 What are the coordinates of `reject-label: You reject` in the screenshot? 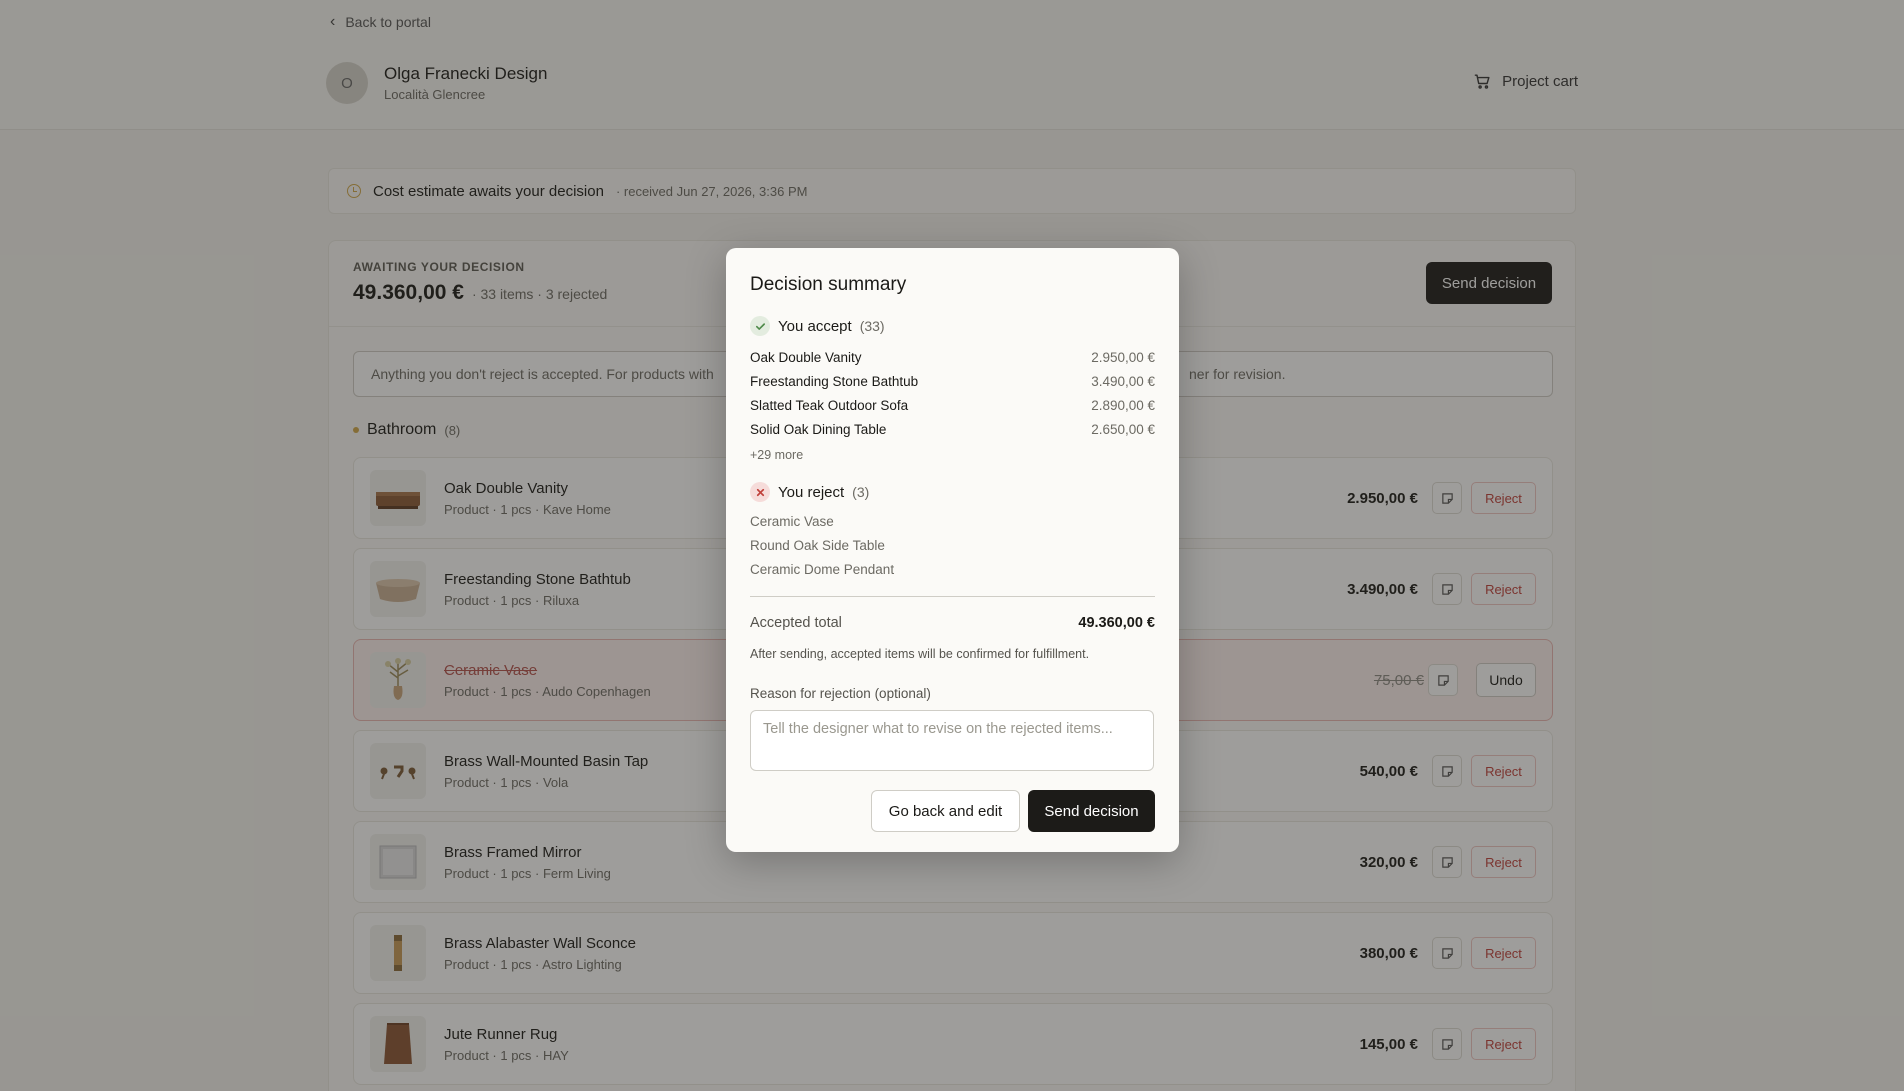 It's located at (811, 492).